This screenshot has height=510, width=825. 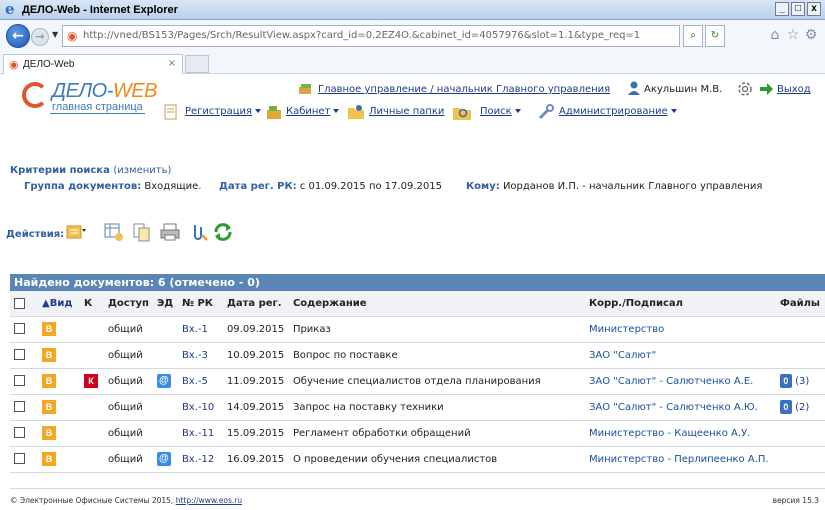 I want to click on tab-bar: ◉ ДЕЛО-Web ×, so click(x=412, y=63).